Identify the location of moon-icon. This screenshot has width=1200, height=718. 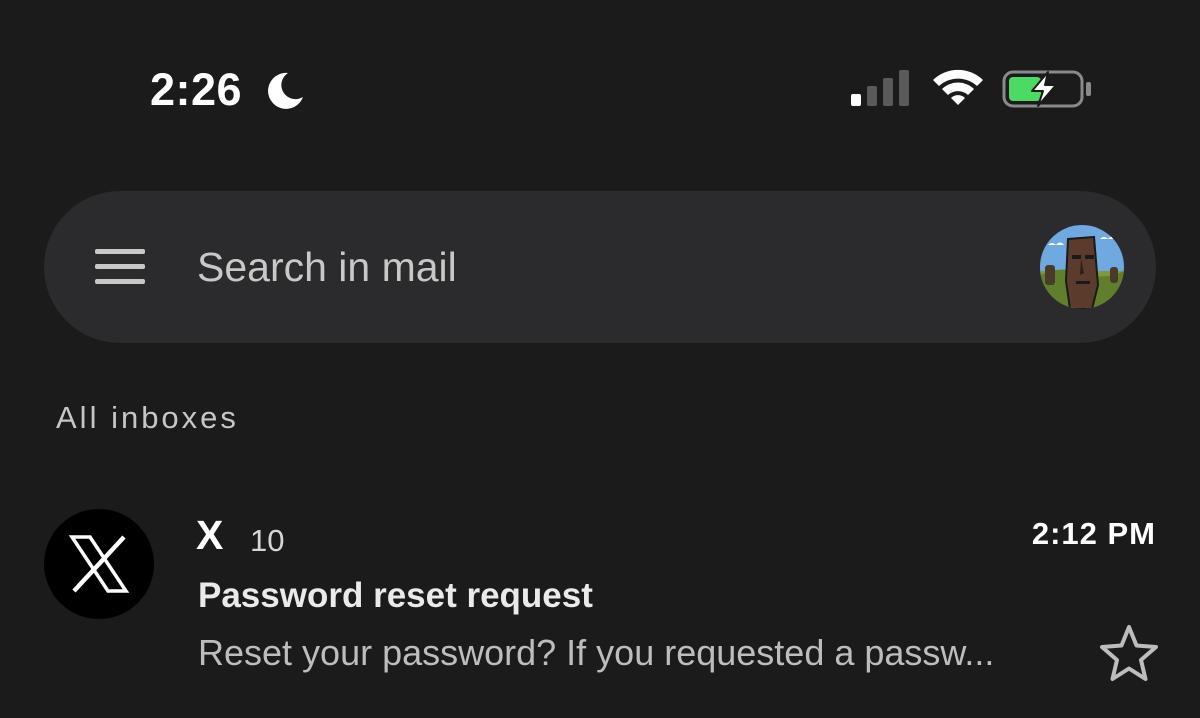
(285, 90).